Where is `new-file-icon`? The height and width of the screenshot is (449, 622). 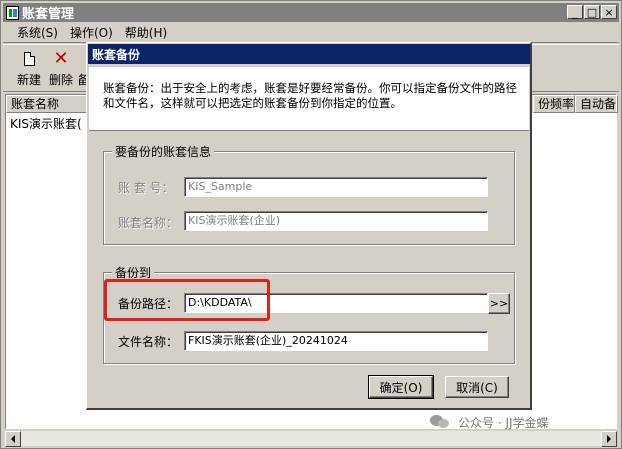 new-file-icon is located at coordinates (29, 59).